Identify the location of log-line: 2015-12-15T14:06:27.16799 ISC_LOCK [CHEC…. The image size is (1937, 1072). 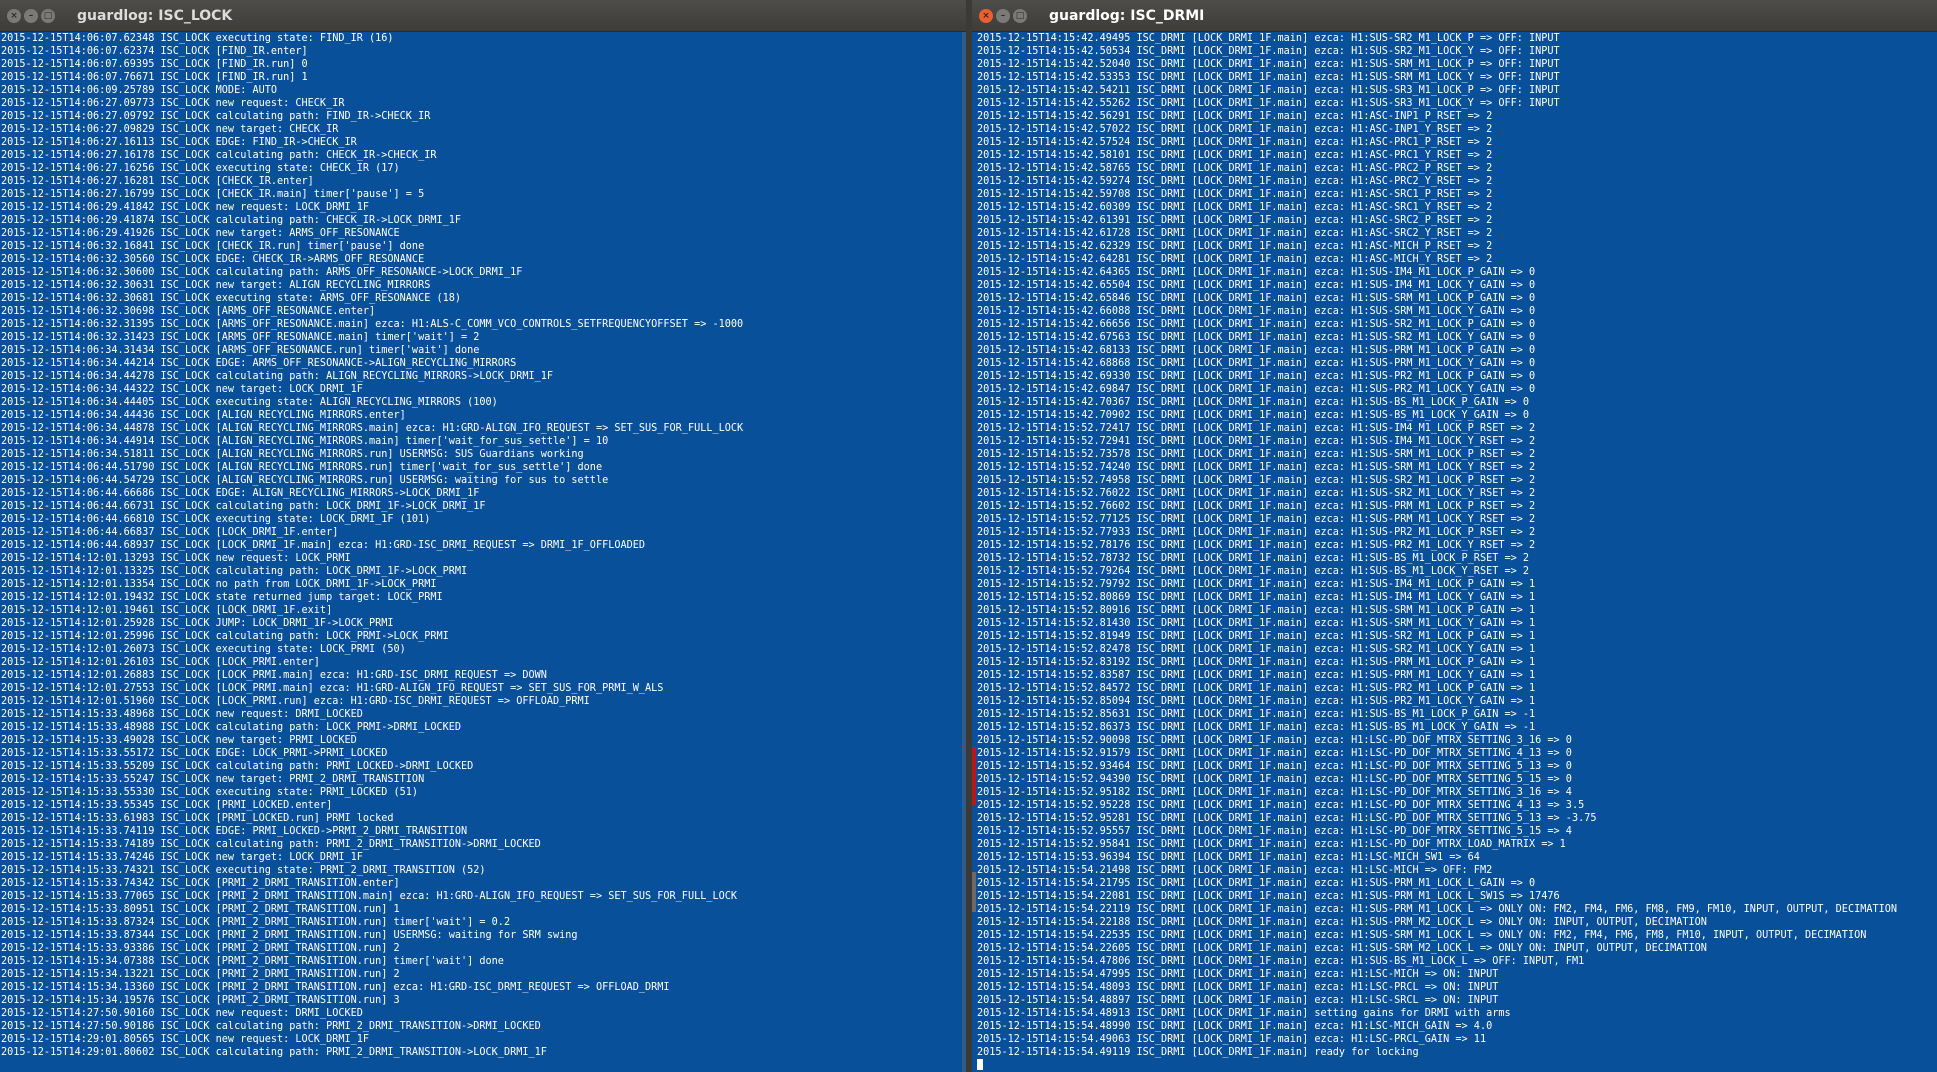
(213, 194).